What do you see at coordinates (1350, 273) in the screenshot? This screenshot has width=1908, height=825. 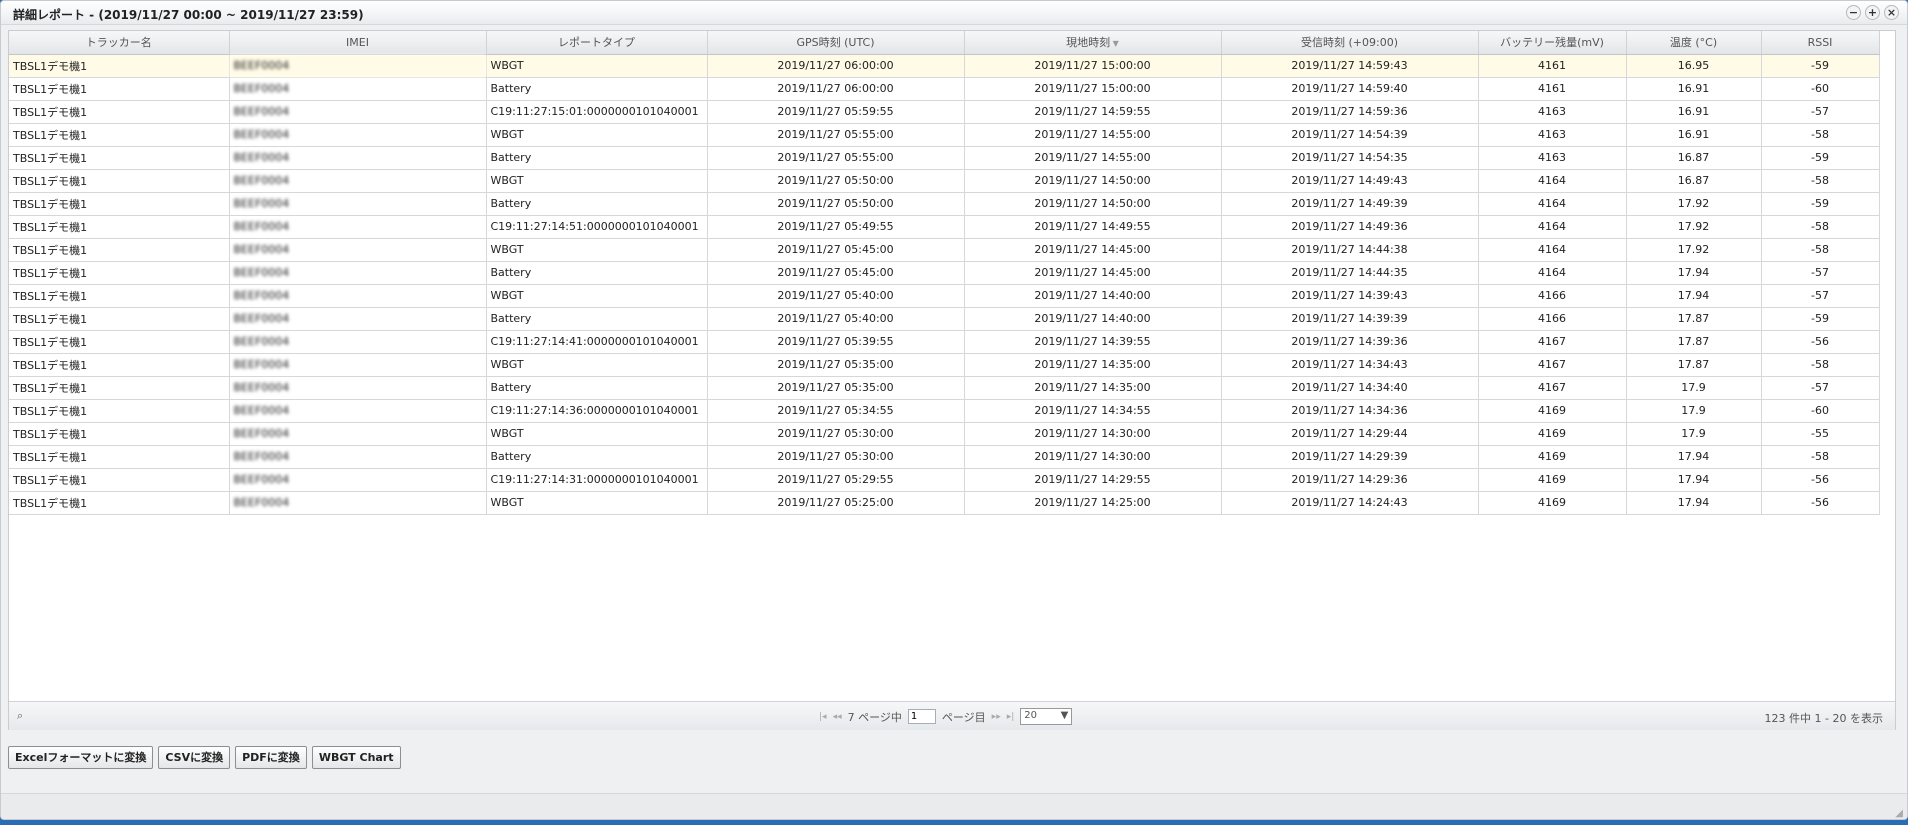 I see `table-cell: 2019/11/27 14:44:35` at bounding box center [1350, 273].